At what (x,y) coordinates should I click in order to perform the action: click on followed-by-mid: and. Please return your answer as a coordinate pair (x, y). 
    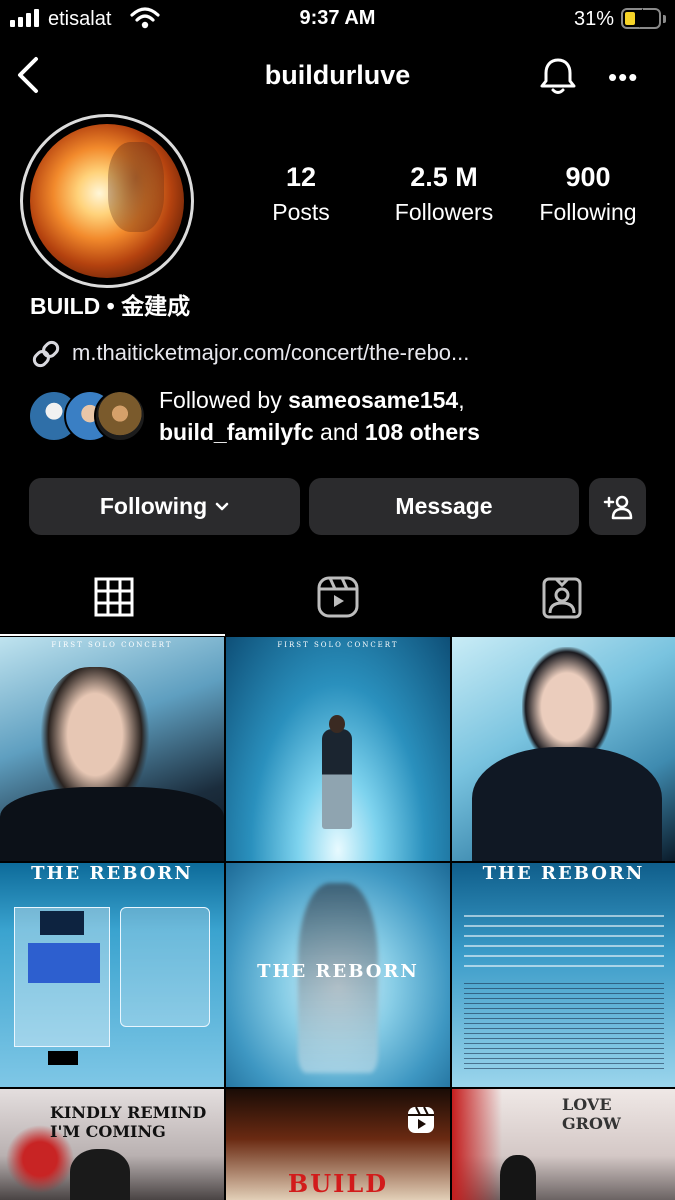
    Looking at the image, I should click on (339, 432).